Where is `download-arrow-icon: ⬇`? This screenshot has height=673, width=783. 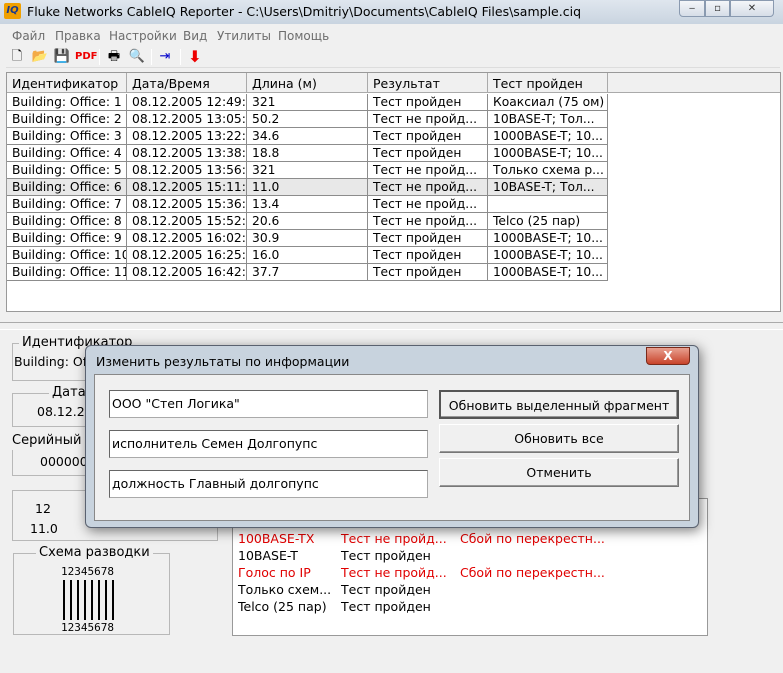 download-arrow-icon: ⬇ is located at coordinates (195, 57).